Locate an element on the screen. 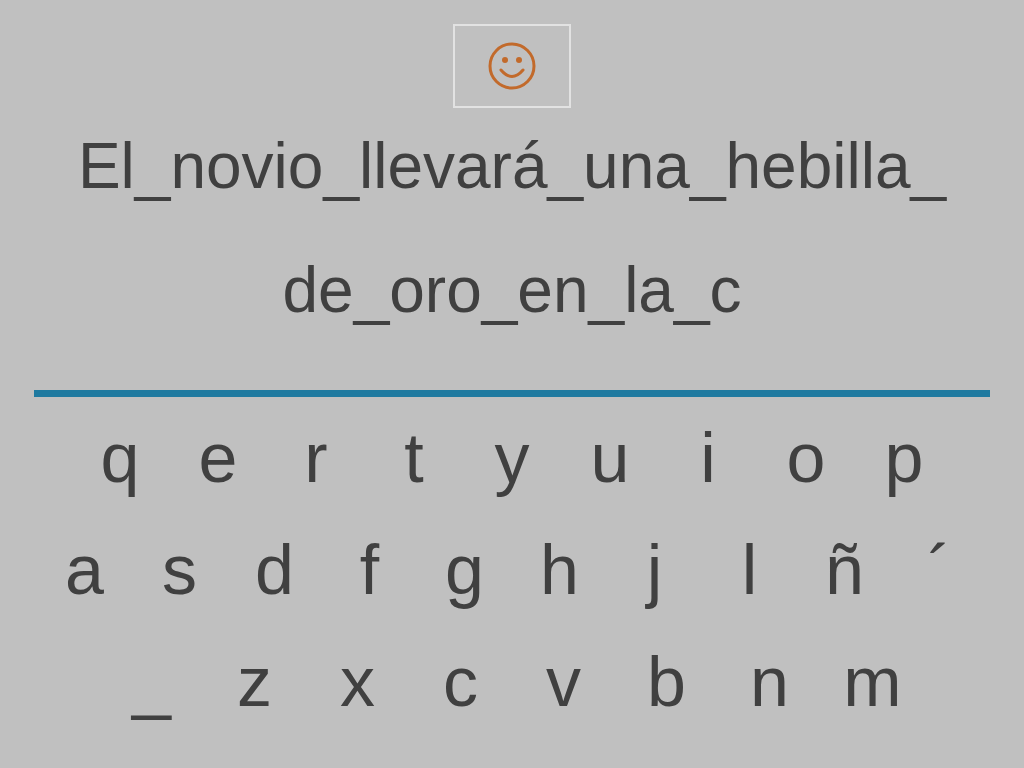 Image resolution: width=1024 pixels, height=768 pixels. letter-key: l is located at coordinates (749, 570).